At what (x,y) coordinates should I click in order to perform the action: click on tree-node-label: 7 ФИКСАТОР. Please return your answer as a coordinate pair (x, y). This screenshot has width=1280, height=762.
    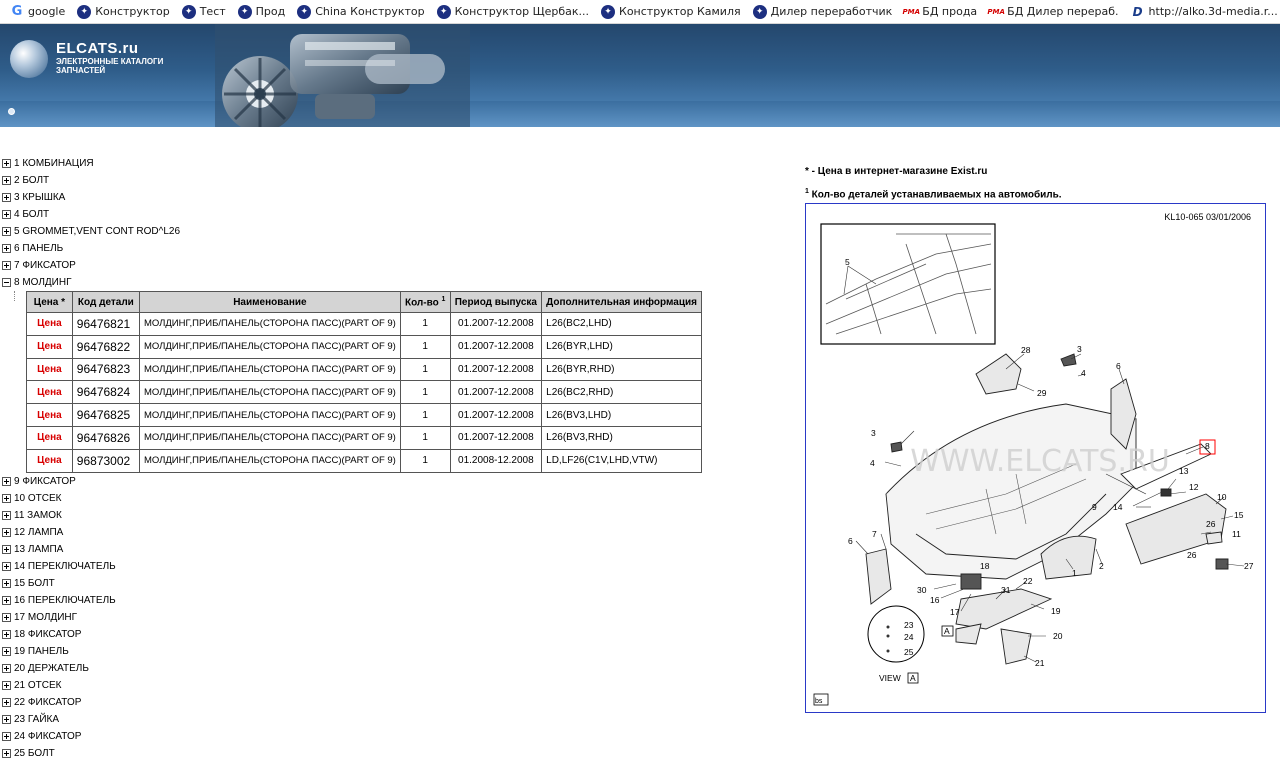
    Looking at the image, I should click on (45, 265).